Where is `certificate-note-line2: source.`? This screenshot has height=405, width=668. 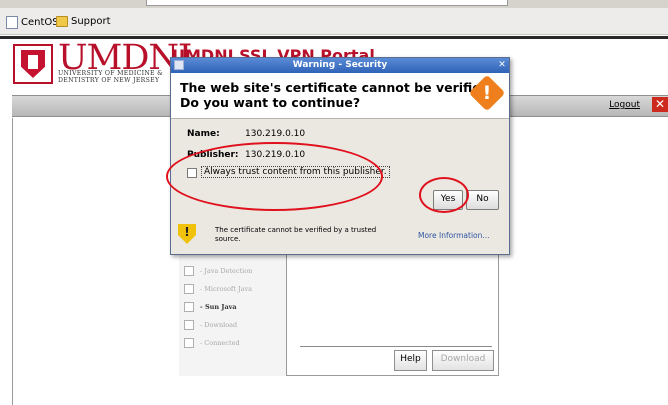
certificate-note-line2: source. is located at coordinates (228, 239).